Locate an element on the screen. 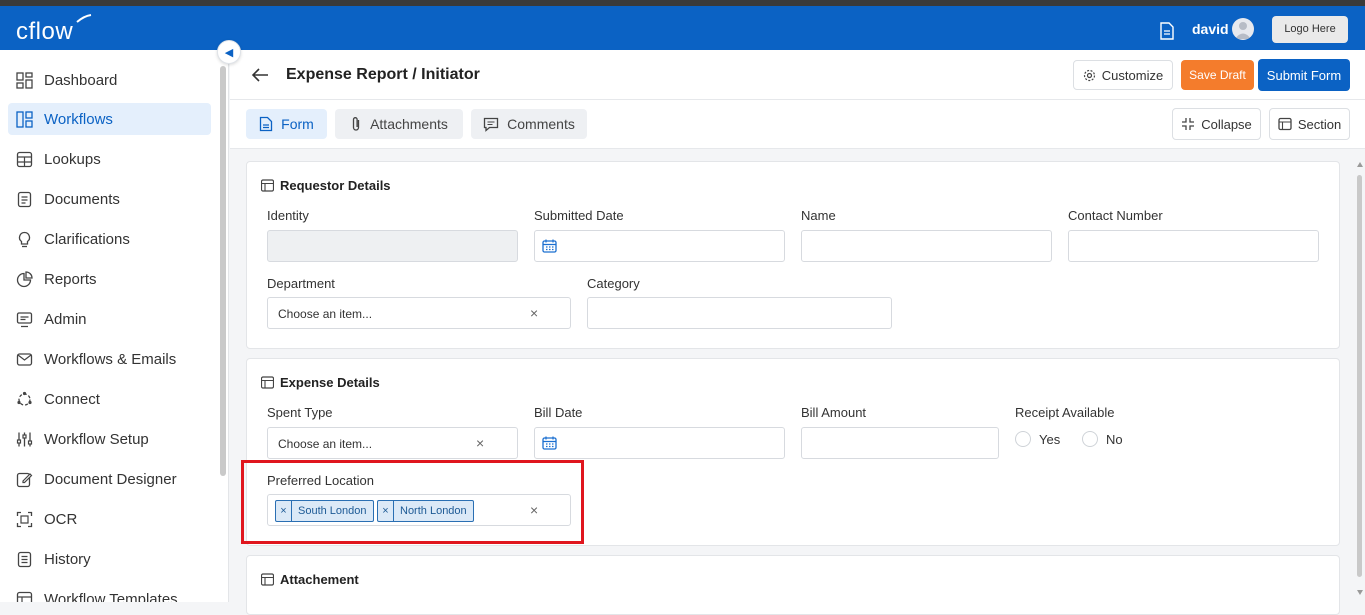 Image resolution: width=1365 pixels, height=615 pixels. spent-type-label: Spent Type is located at coordinates (300, 412).